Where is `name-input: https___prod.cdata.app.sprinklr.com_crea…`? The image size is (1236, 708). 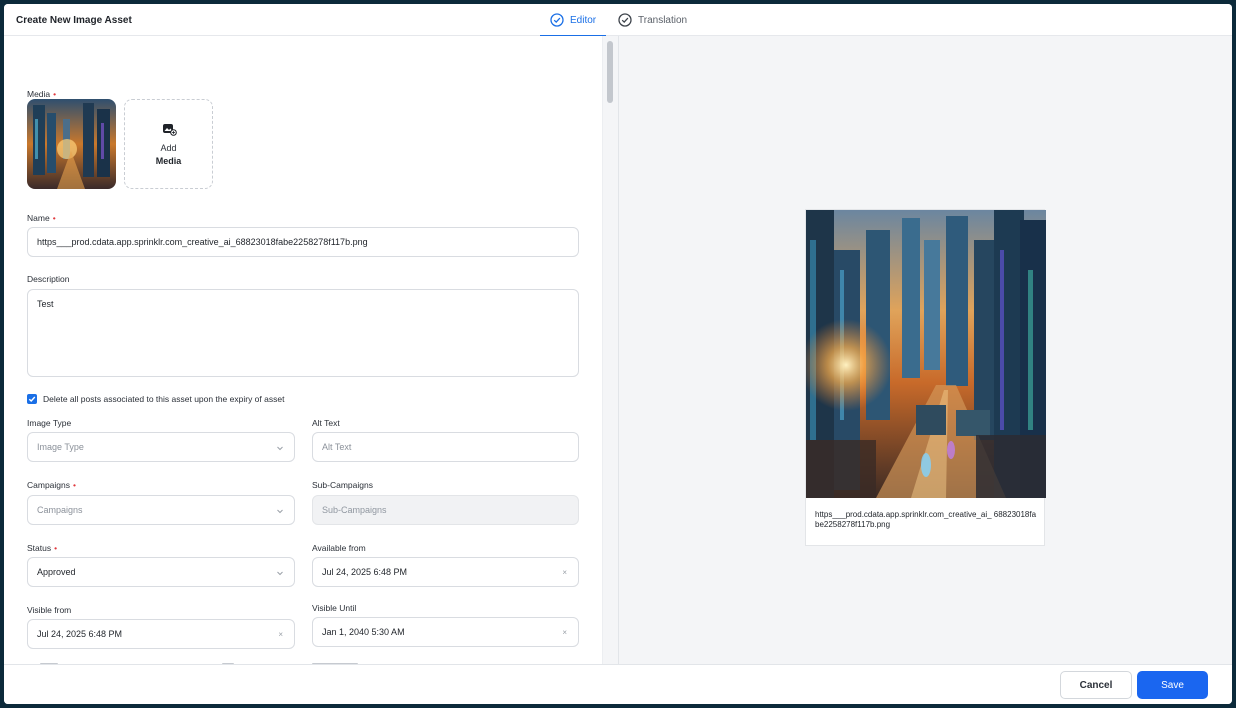
name-input: https___prod.cdata.app.sprinklr.com_crea… is located at coordinates (303, 242).